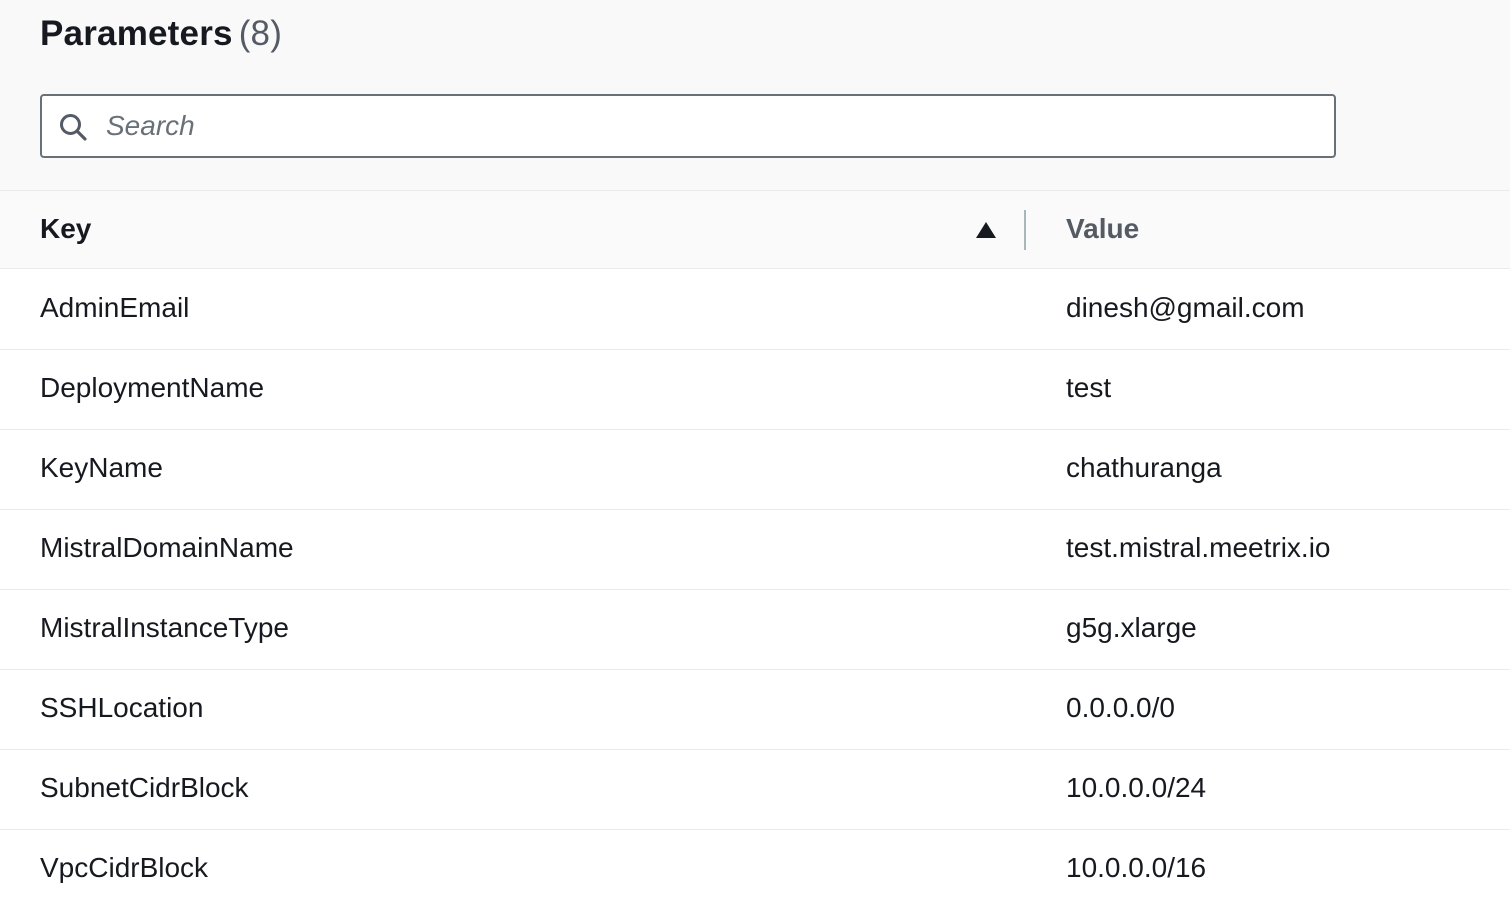 This screenshot has width=1510, height=910. Describe the element at coordinates (1198, 547) in the screenshot. I see `row-value: test.mistral.meetrix.io` at that location.